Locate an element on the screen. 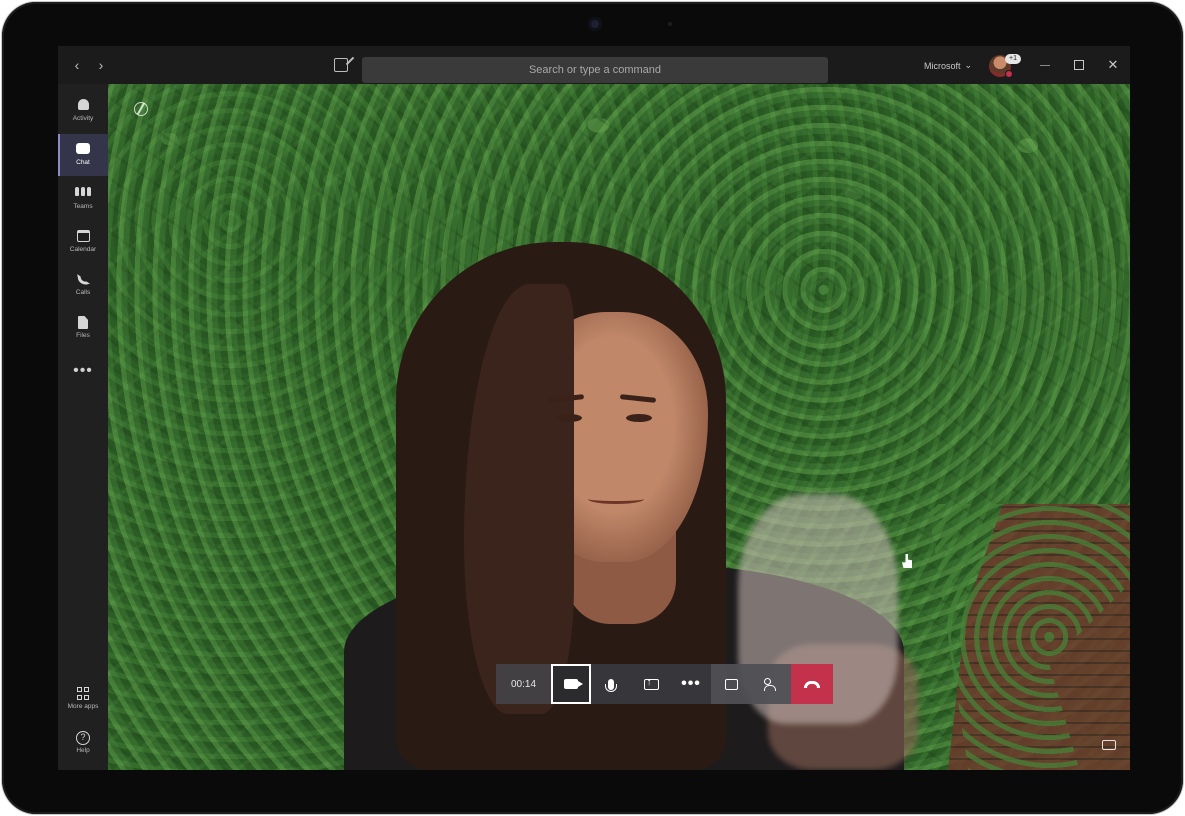 This screenshot has height=816, width=1185. front-camera is located at coordinates (595, 24).